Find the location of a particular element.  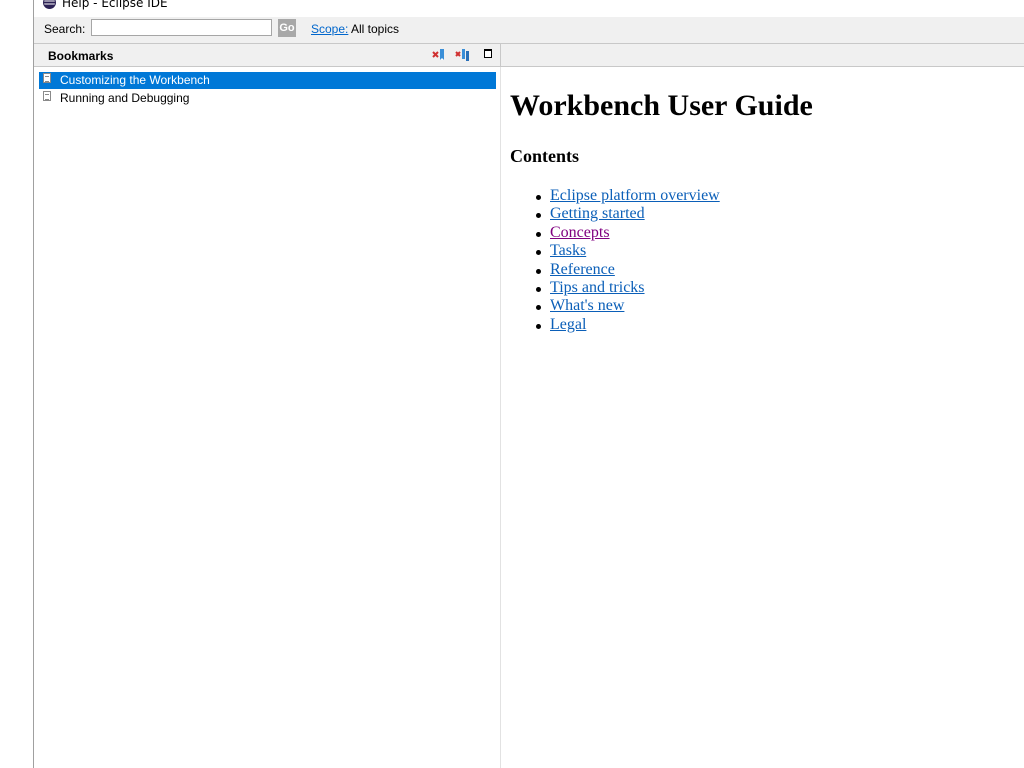

toc-link-legal: Legal is located at coordinates (568, 324).